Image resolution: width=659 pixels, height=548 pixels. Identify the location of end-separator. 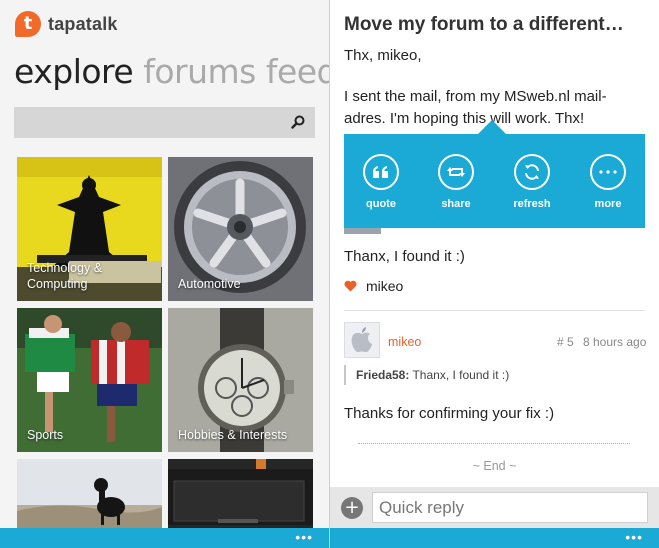
(494, 443).